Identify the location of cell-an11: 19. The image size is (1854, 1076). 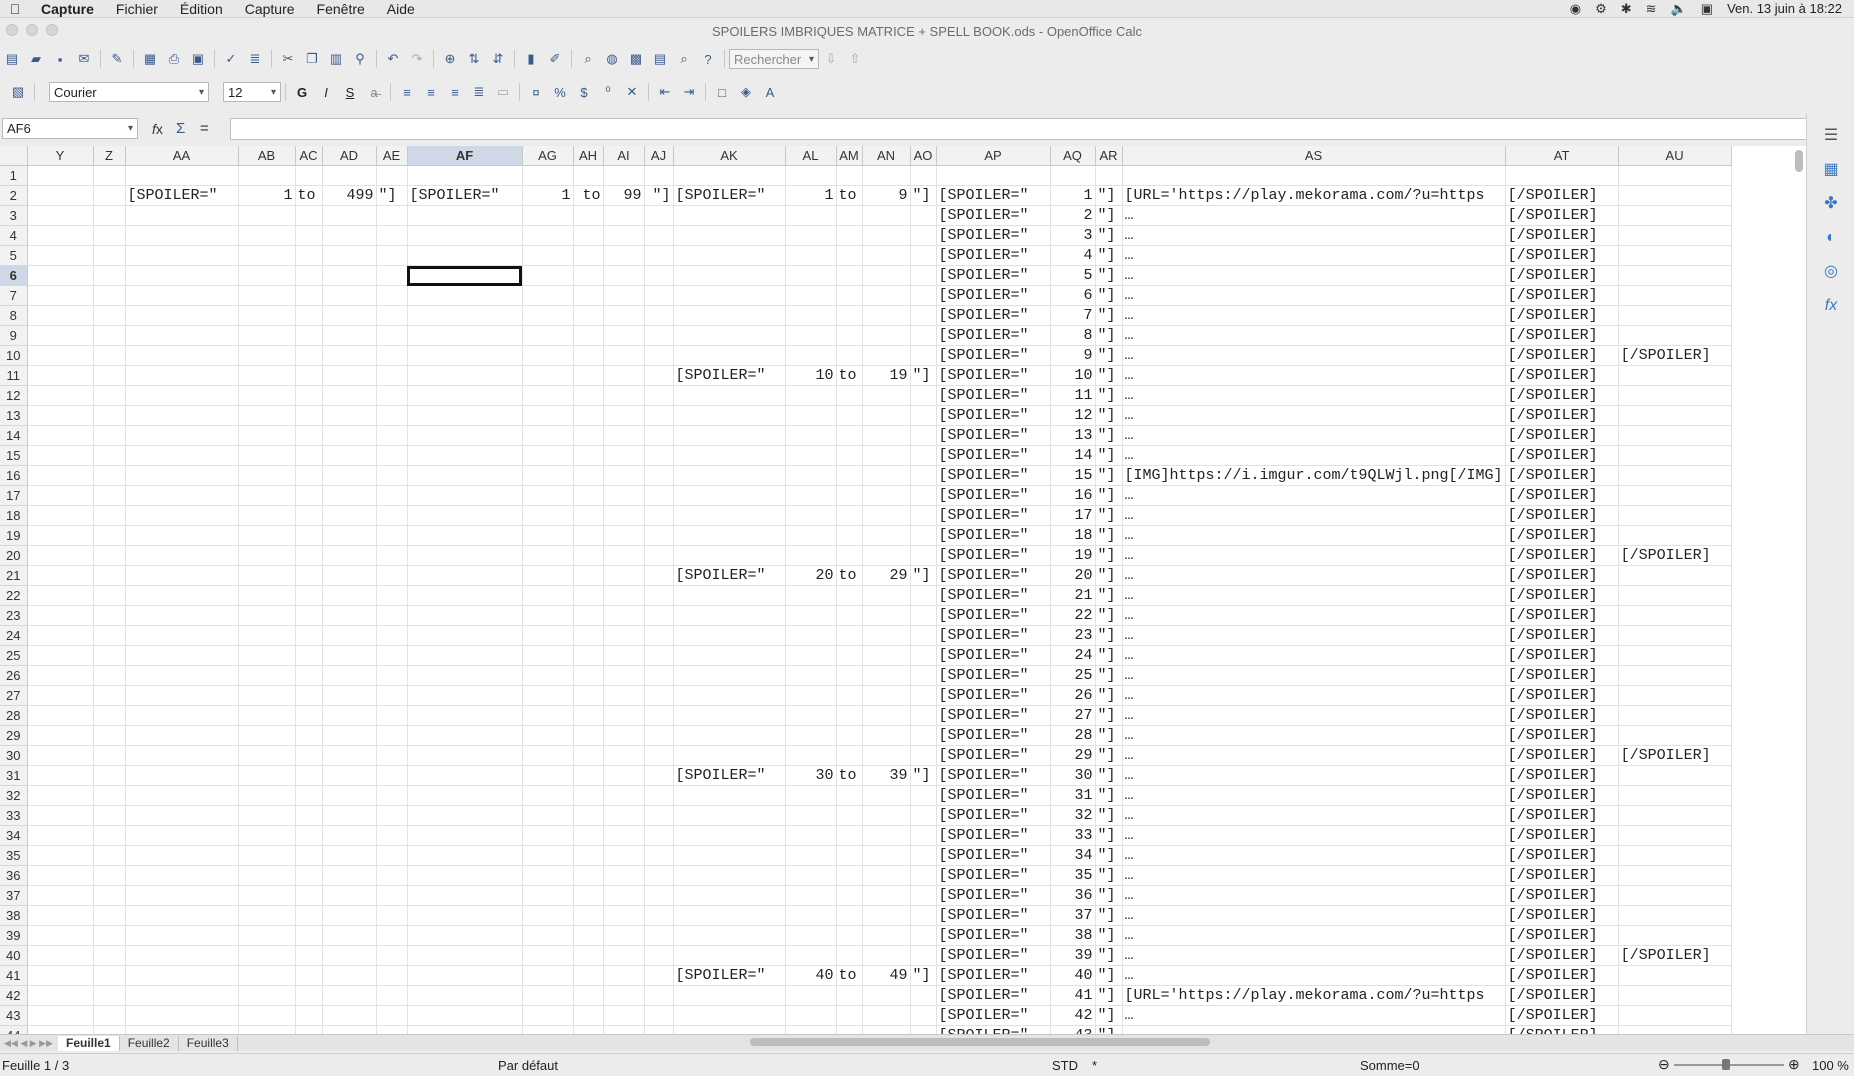
(886, 375).